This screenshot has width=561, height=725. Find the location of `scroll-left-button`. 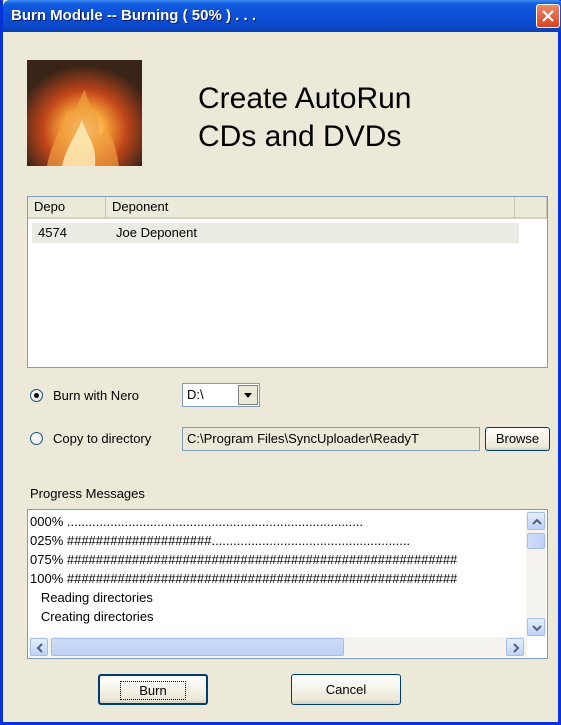

scroll-left-button is located at coordinates (39, 647).